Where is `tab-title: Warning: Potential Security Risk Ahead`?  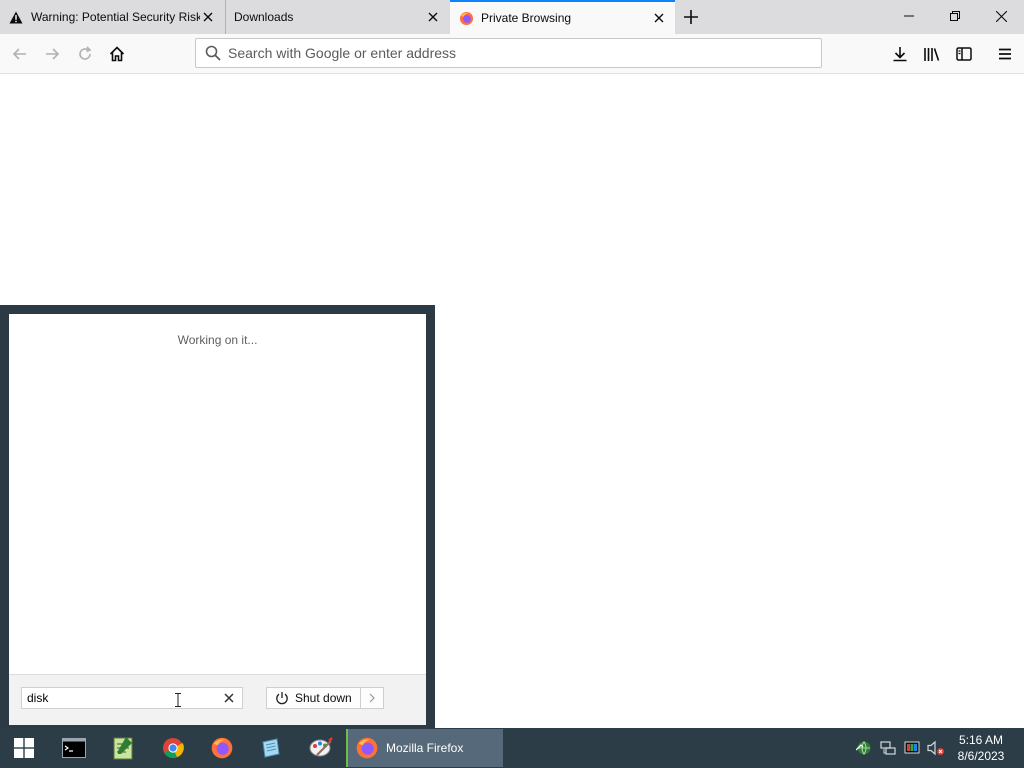 tab-title: Warning: Potential Security Risk Ahead is located at coordinates (115, 17).